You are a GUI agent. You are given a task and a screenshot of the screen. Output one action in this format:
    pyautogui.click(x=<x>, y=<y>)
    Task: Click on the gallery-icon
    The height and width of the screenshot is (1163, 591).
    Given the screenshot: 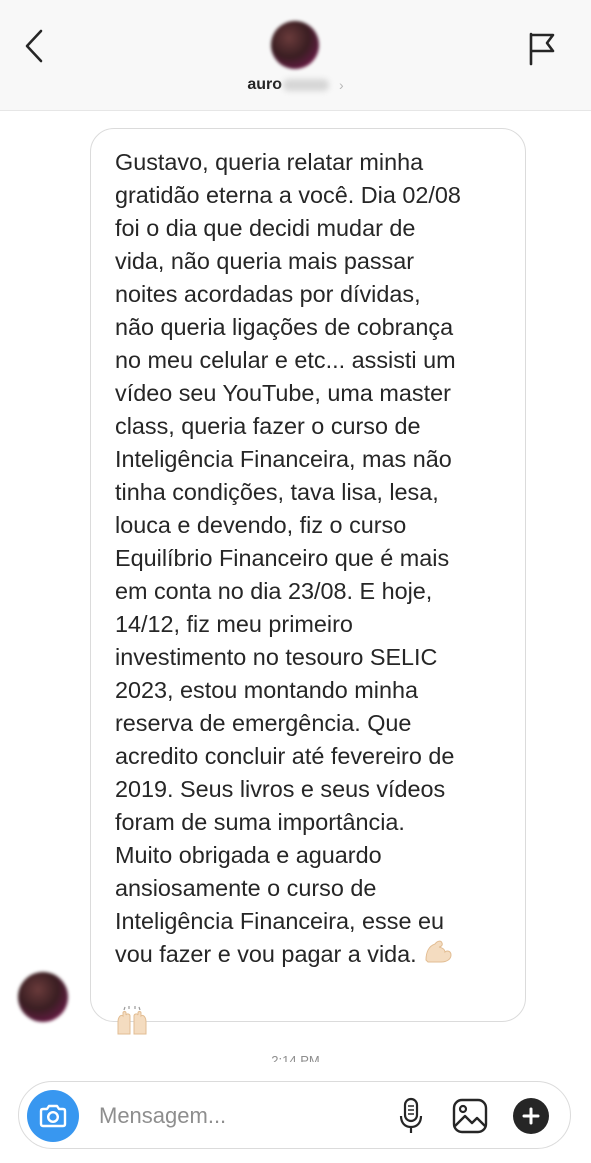 What is the action you would take?
    pyautogui.click(x=470, y=1116)
    